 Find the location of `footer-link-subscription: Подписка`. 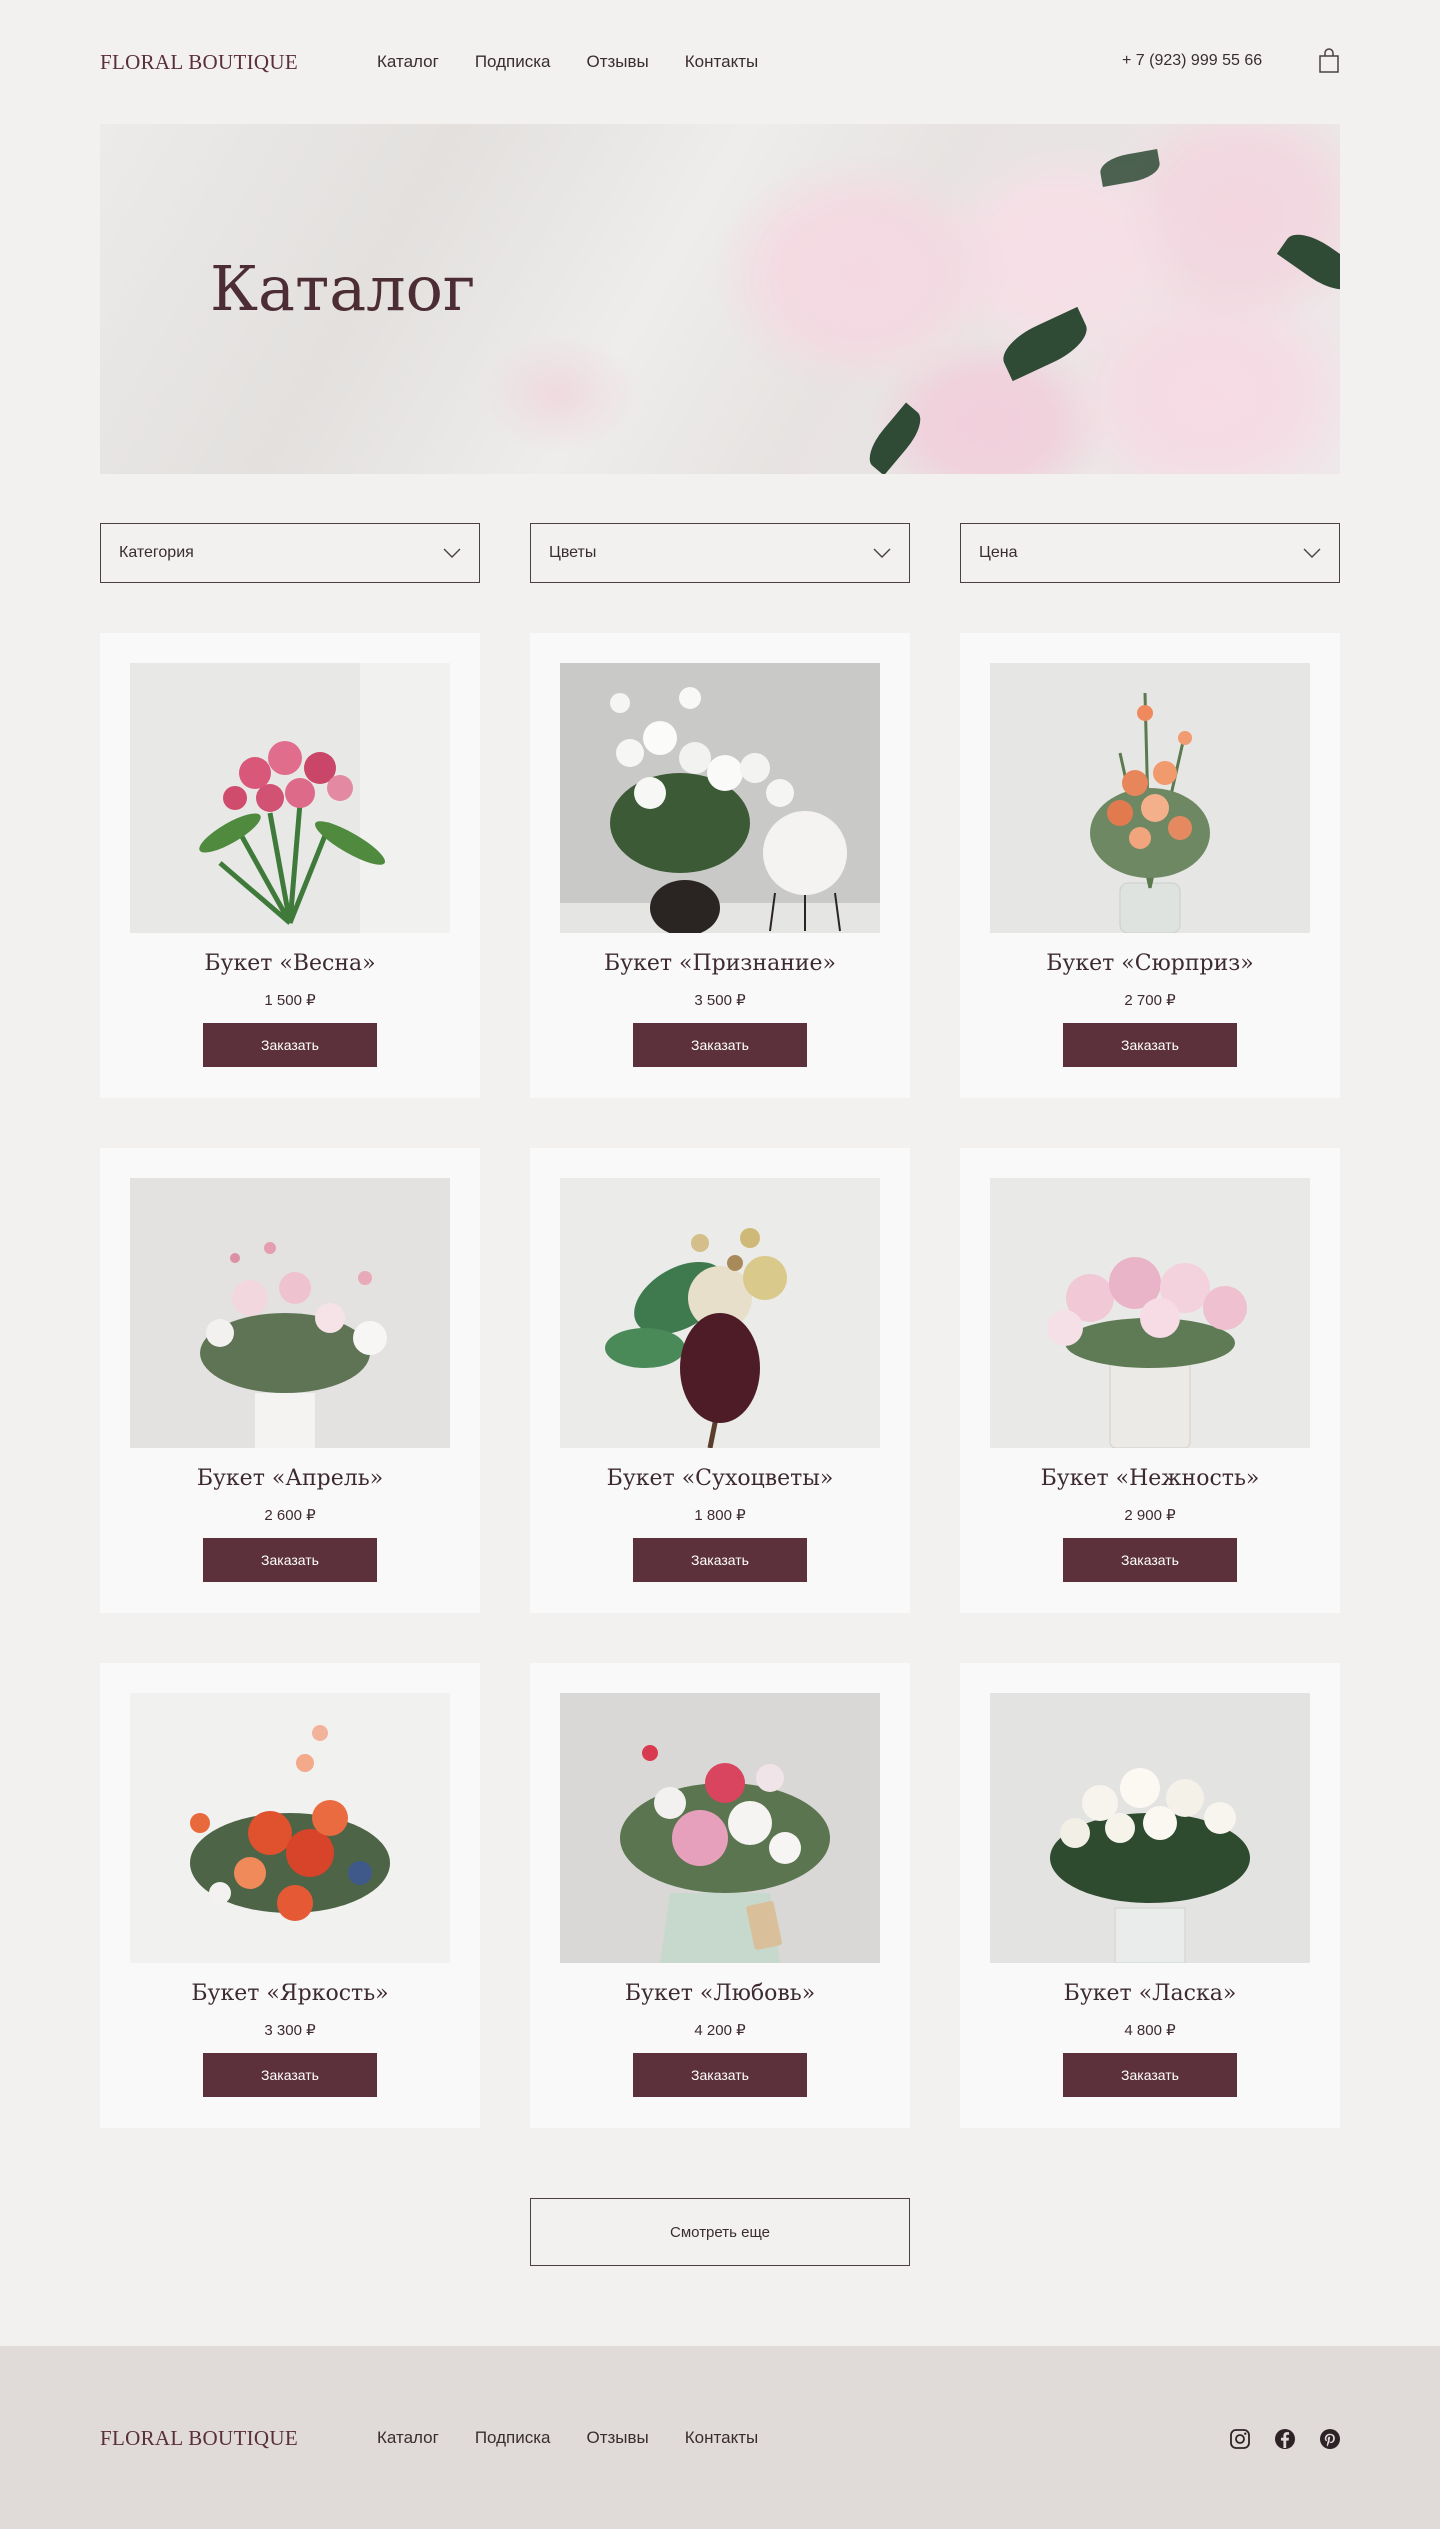

footer-link-subscription: Подписка is located at coordinates (513, 2438).